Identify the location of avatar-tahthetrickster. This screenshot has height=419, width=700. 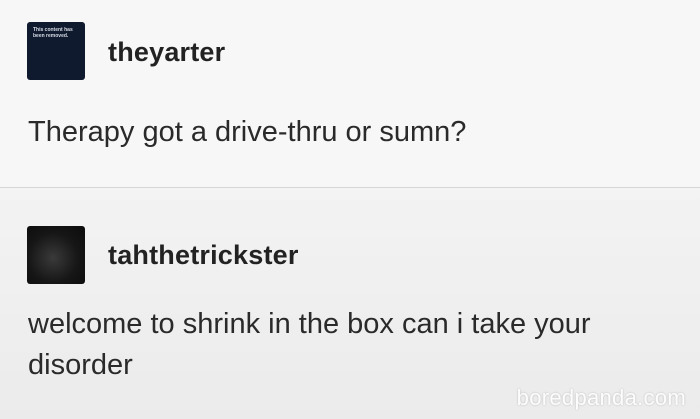
(56, 255).